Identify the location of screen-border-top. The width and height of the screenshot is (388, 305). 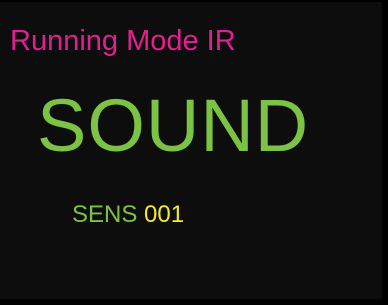
(194, 1).